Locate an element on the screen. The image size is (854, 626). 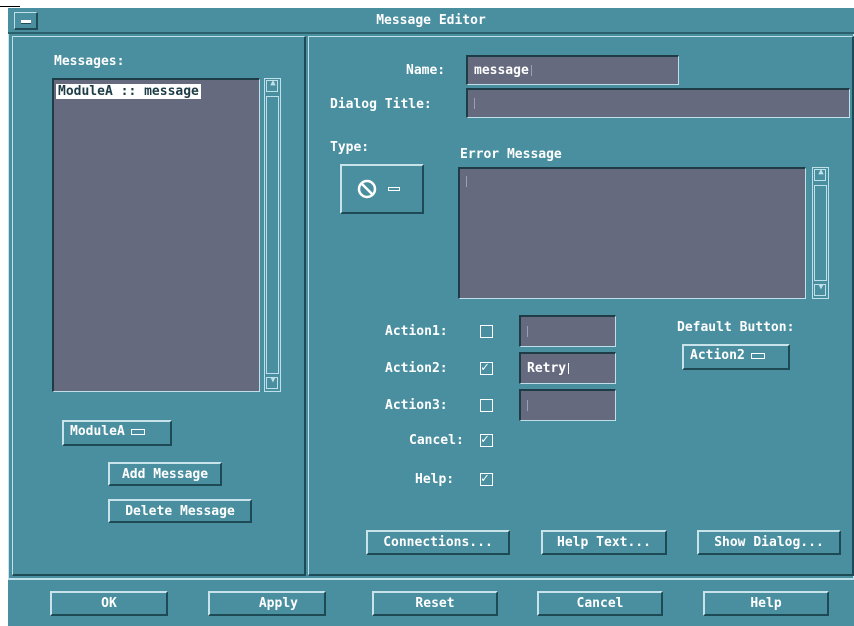
window-menu-button is located at coordinates (26, 21).